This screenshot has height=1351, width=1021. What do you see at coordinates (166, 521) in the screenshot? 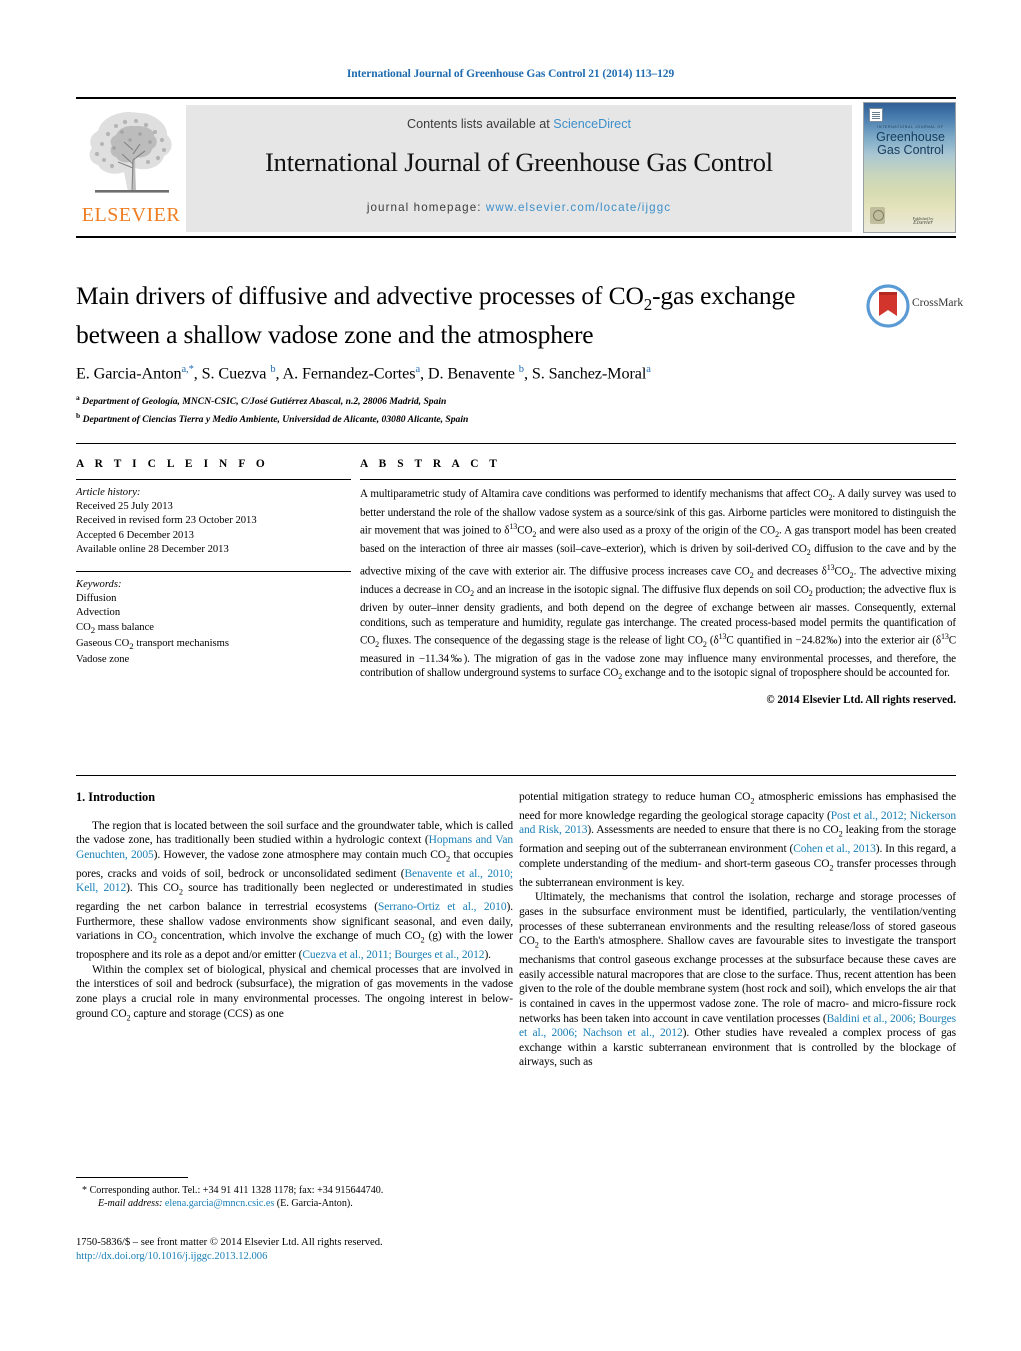
I see `history-item: Received in revised form 23 October 2013` at bounding box center [166, 521].